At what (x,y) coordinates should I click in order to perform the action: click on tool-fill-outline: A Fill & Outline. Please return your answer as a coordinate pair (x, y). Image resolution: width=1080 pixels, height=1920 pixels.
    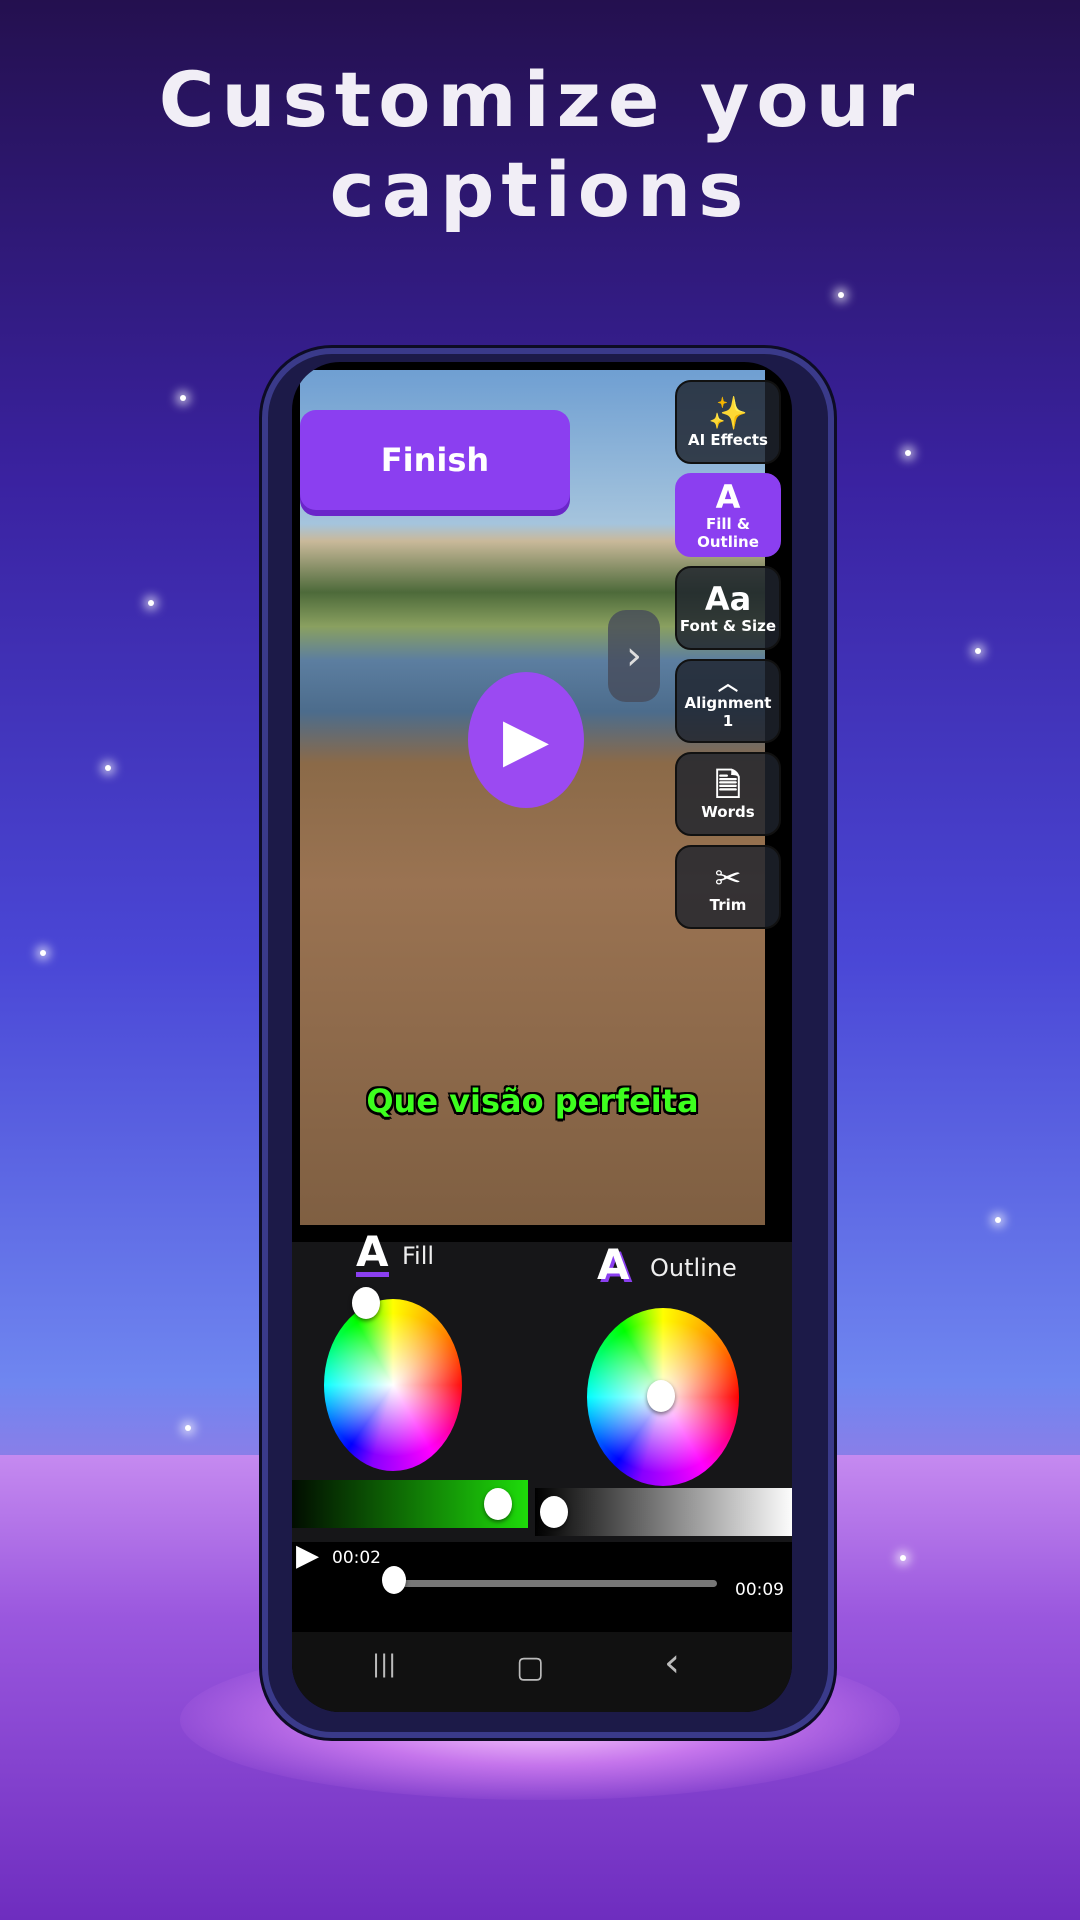
    Looking at the image, I should click on (728, 515).